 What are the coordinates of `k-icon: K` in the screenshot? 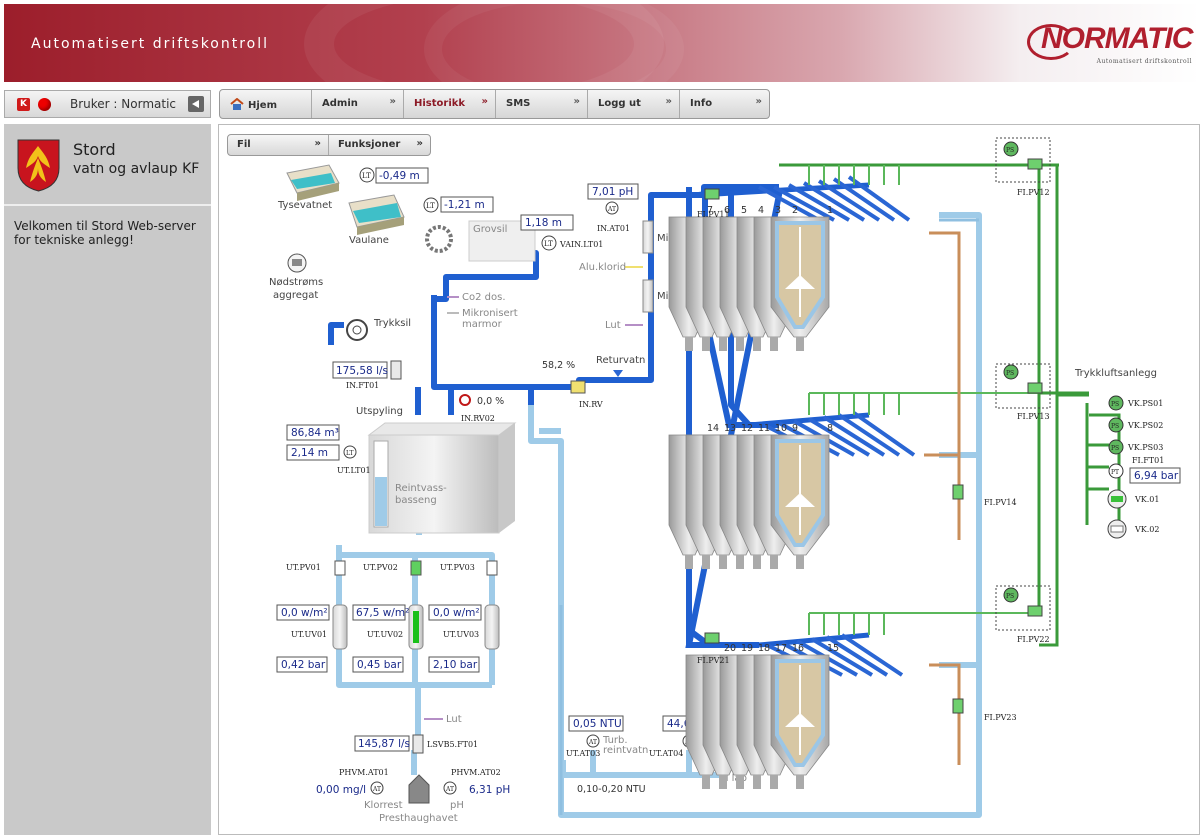 It's located at (23, 104).